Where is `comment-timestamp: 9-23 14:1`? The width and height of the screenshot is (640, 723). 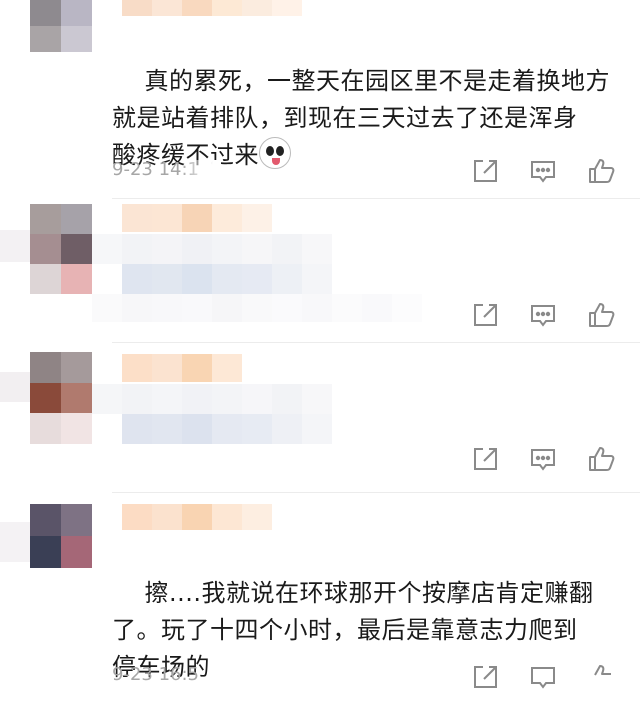 comment-timestamp: 9-23 14:1 is located at coordinates (166, 169).